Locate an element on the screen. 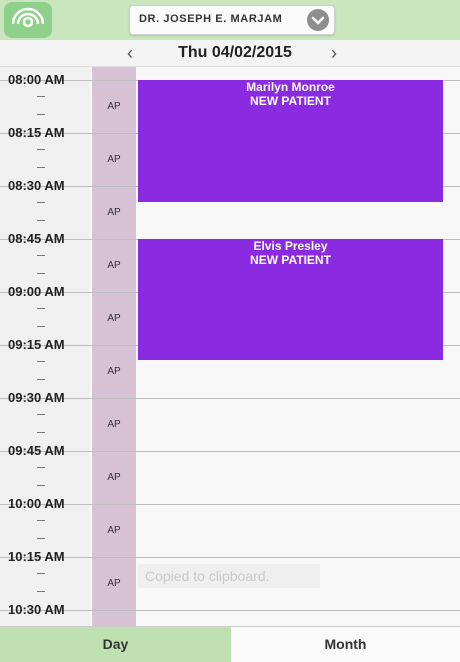 The width and height of the screenshot is (460, 662). tab-month: Month is located at coordinates (345, 644).